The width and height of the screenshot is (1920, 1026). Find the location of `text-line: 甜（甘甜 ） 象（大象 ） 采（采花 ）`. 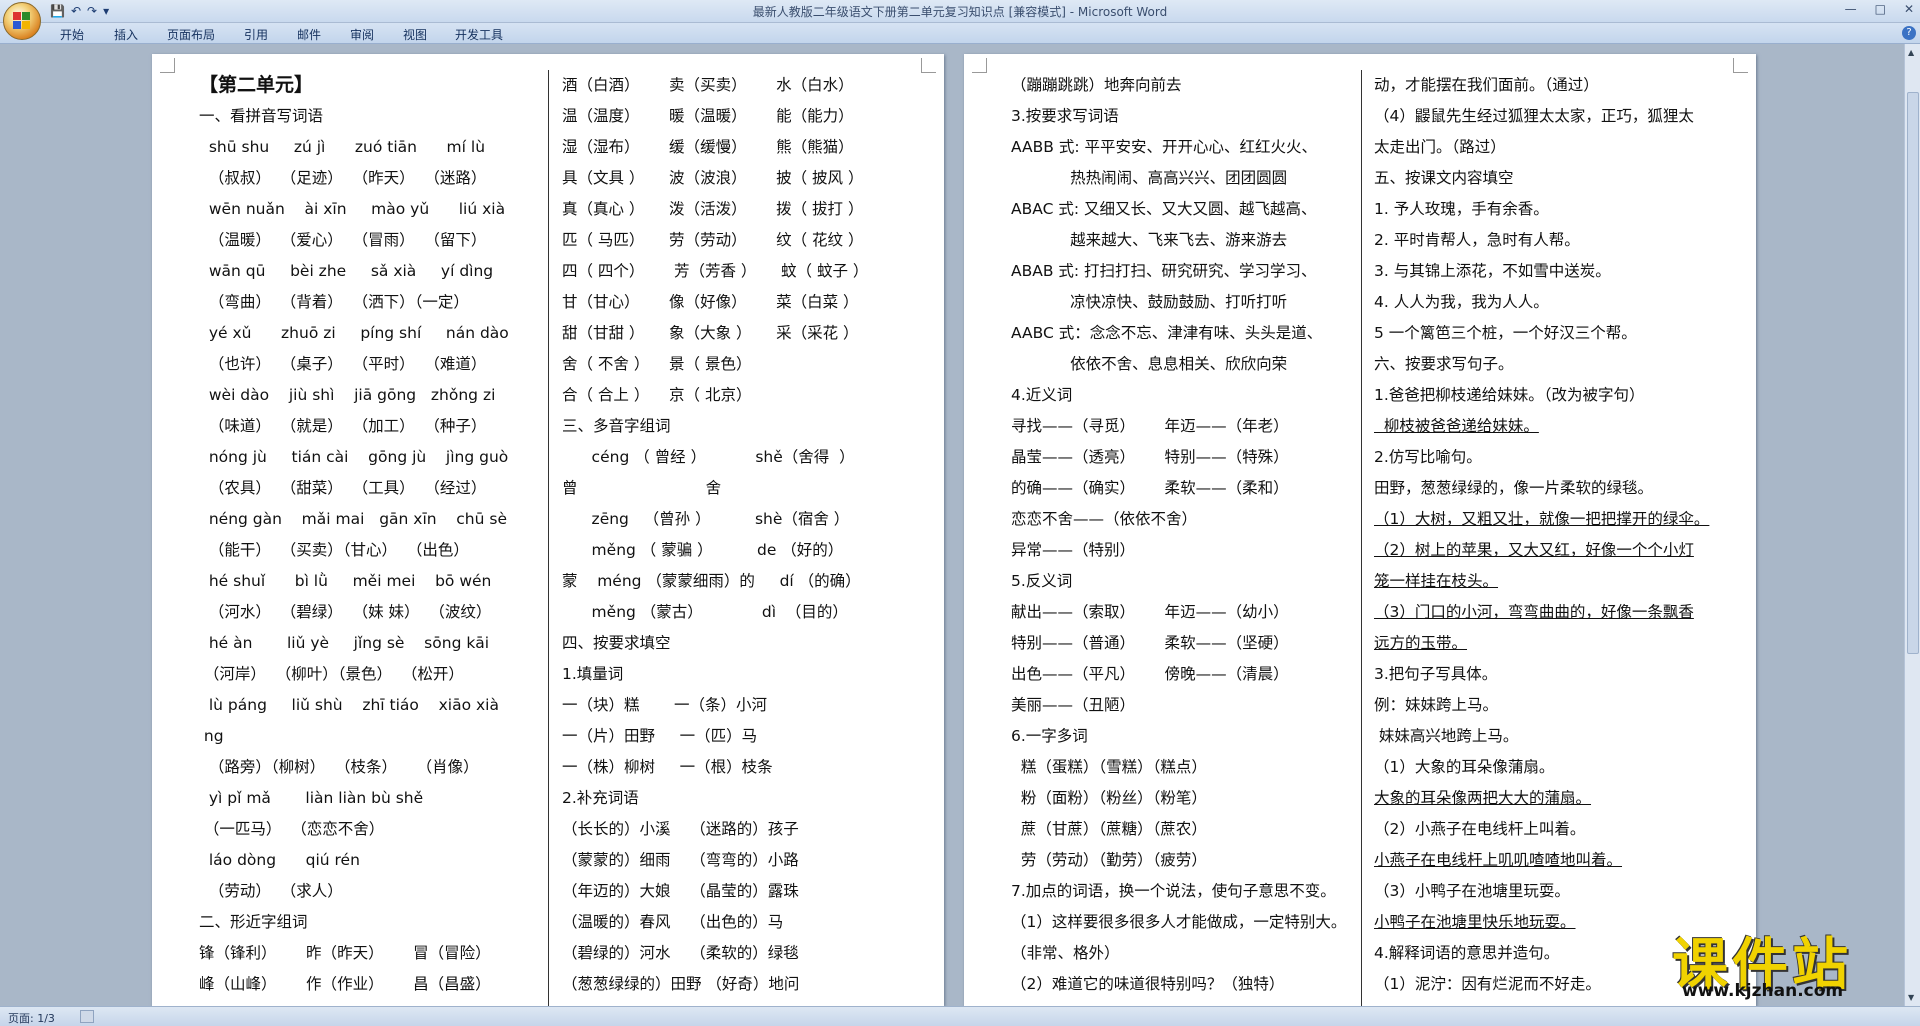

text-line: 甜（甘甜 ） 象（大象 ） 采（采花 ） is located at coordinates (710, 333).